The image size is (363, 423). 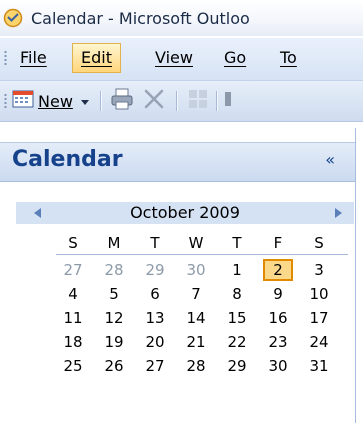 I want to click on new-button: New, so click(x=42, y=101).